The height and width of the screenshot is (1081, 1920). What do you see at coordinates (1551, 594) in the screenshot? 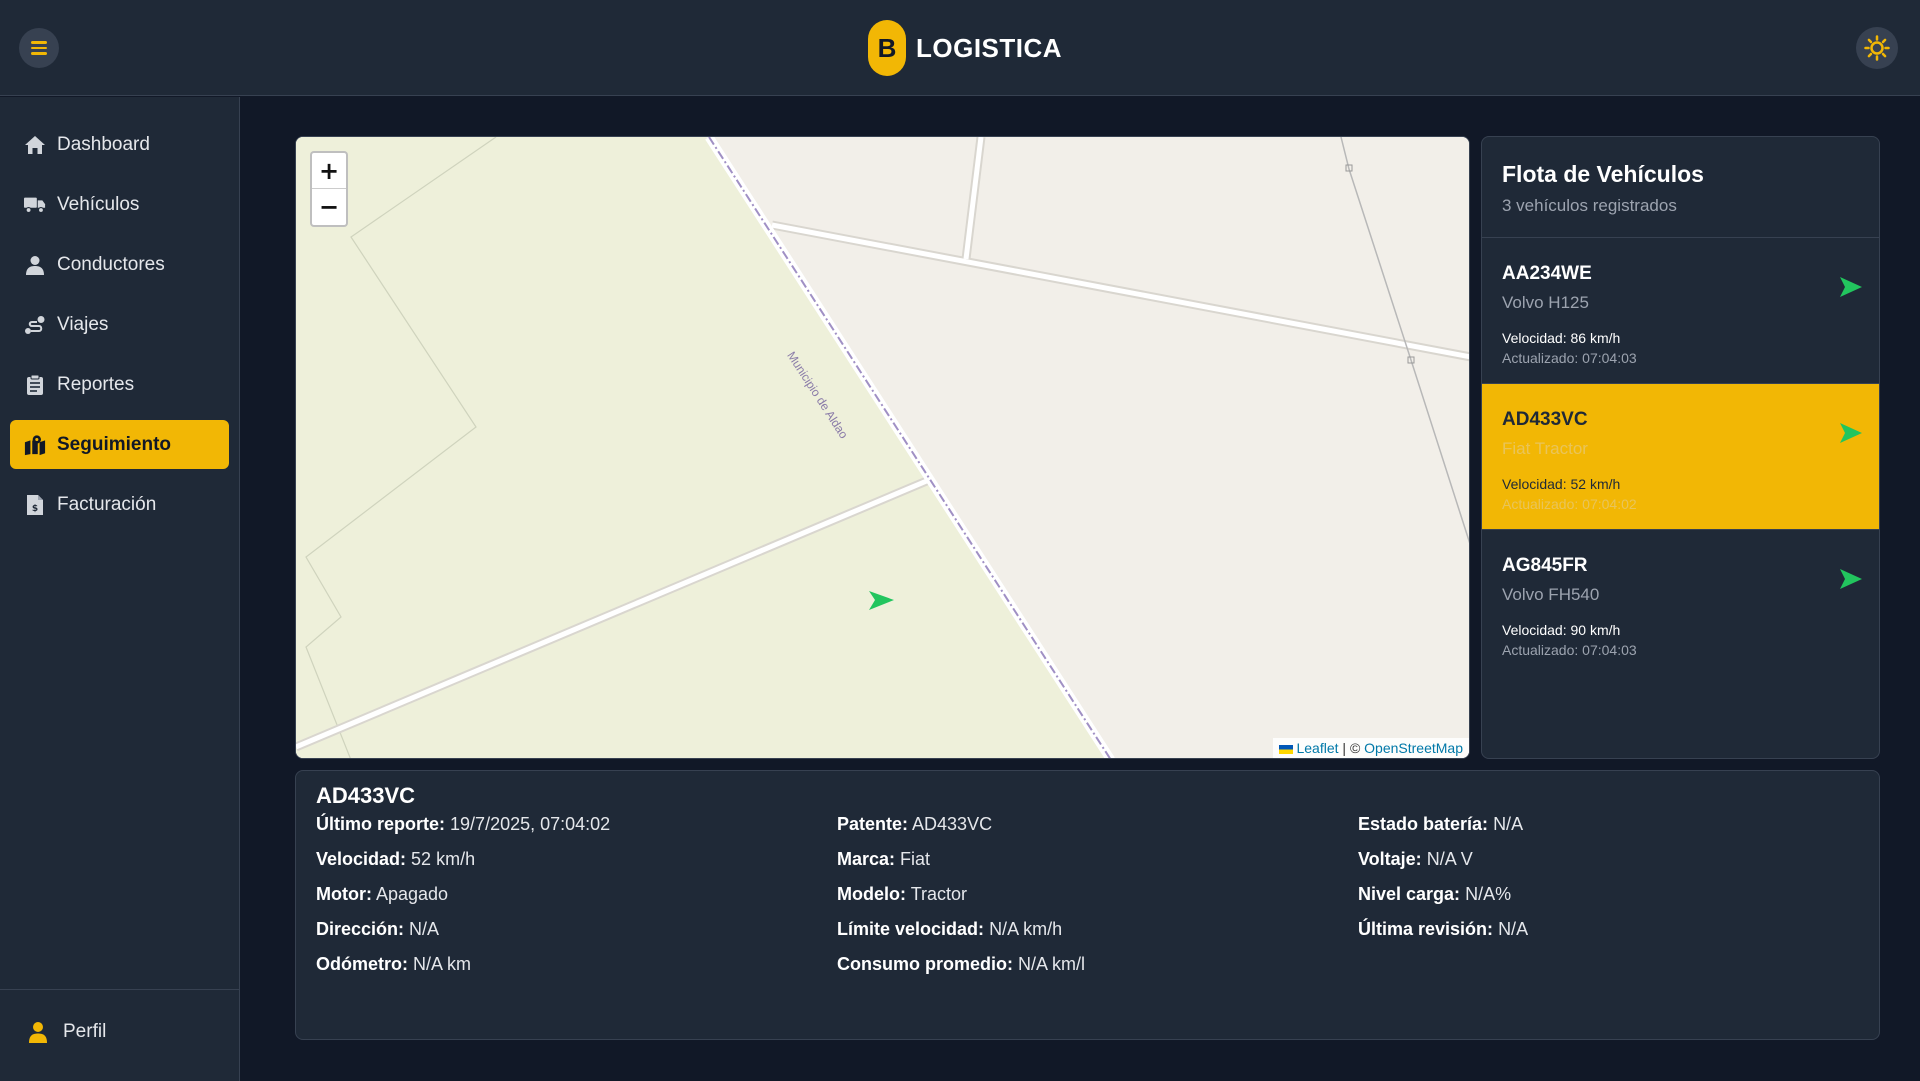
I see `vehicle-model: Volvo FH540` at bounding box center [1551, 594].